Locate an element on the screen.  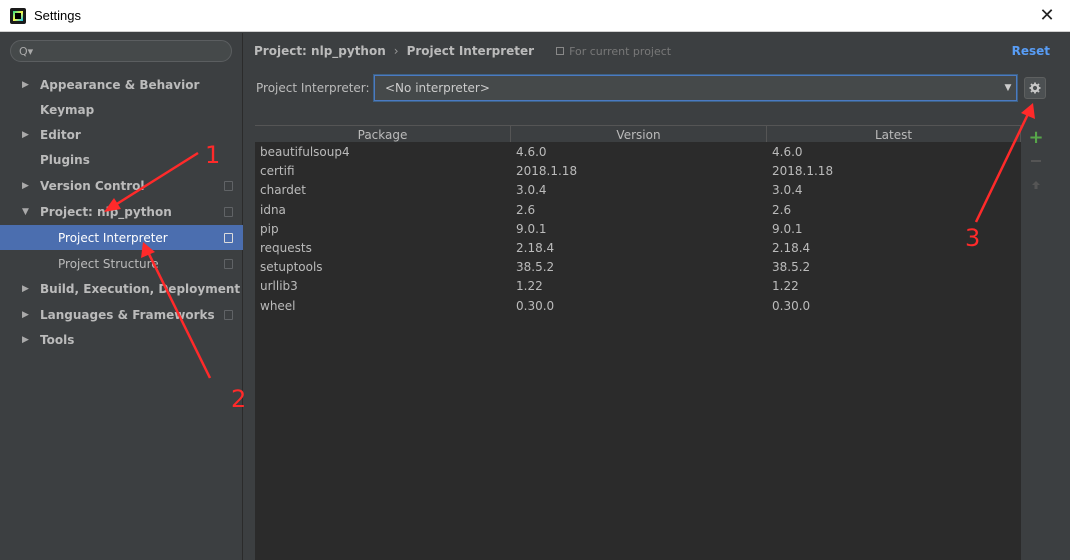
interpreter-label: Project Interpreter: is located at coordinates (313, 88).